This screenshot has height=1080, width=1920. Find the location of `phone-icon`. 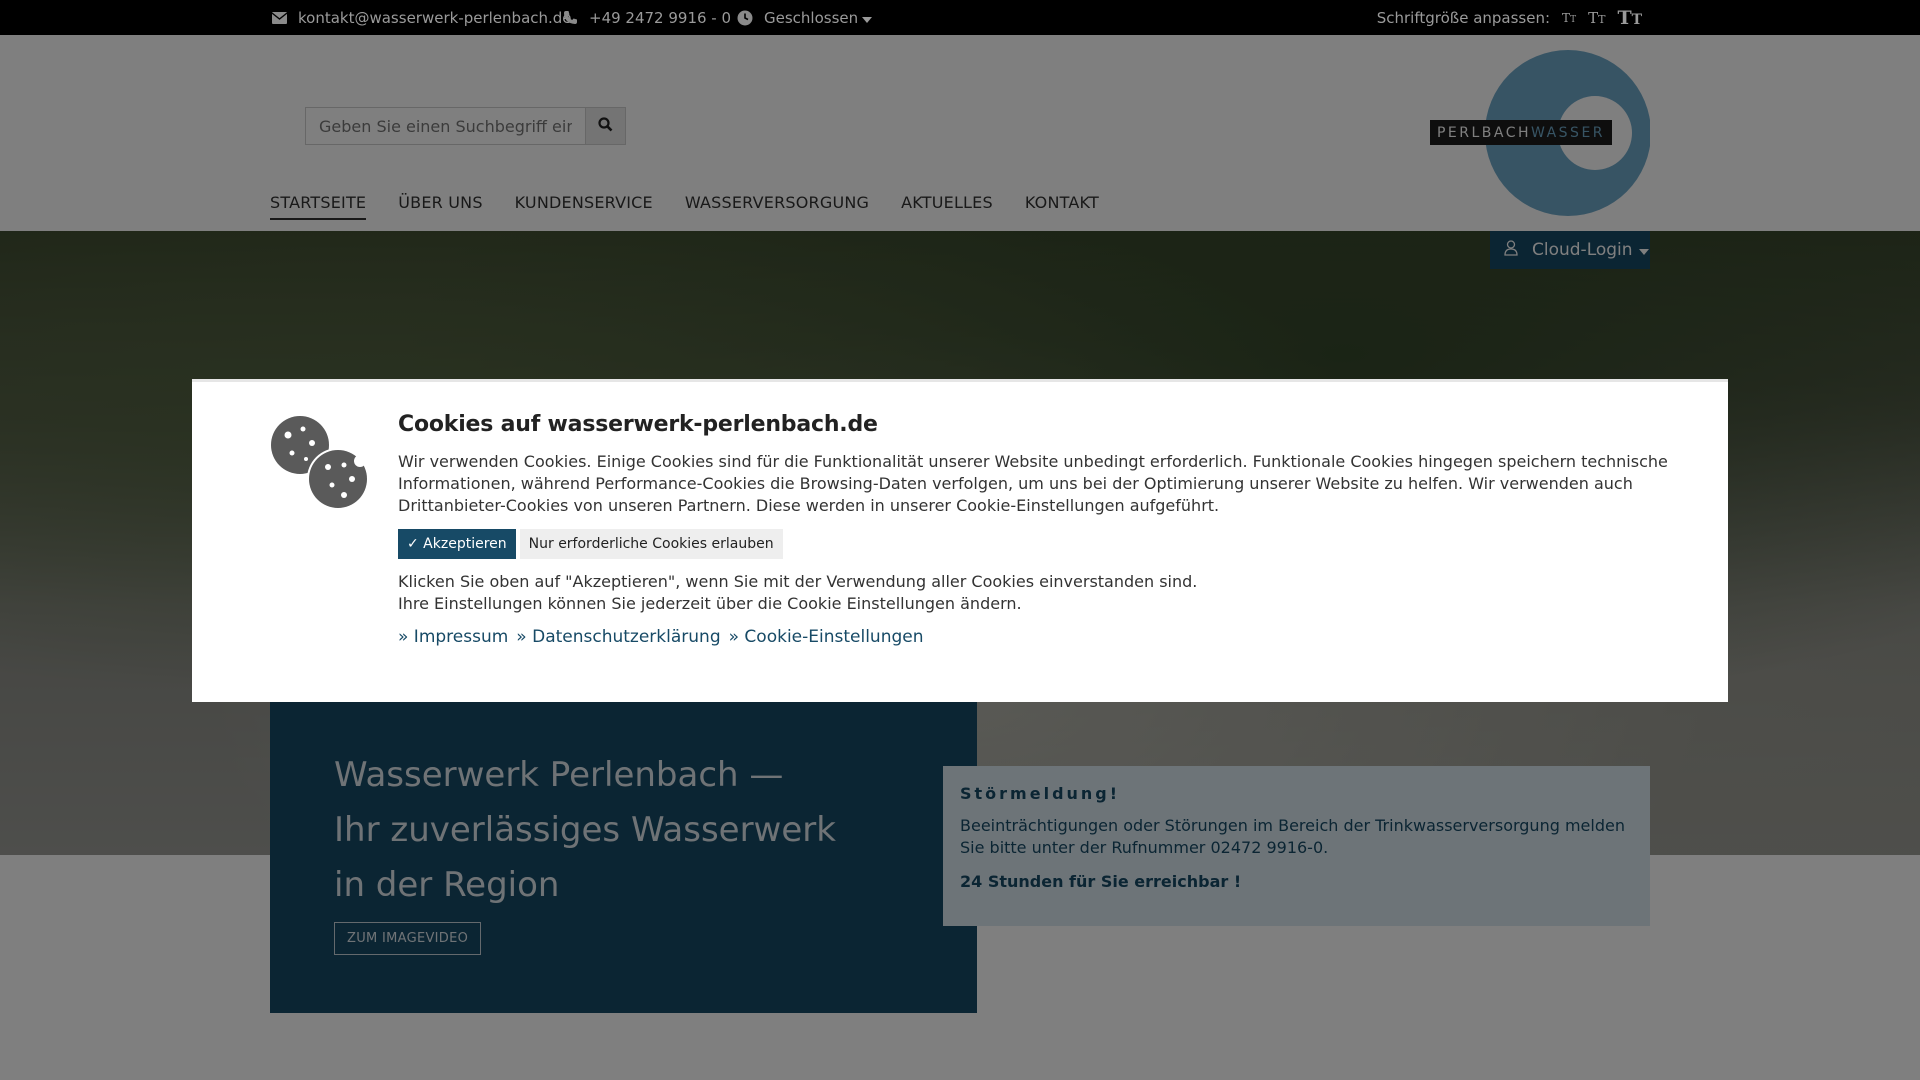

phone-icon is located at coordinates (570, 18).